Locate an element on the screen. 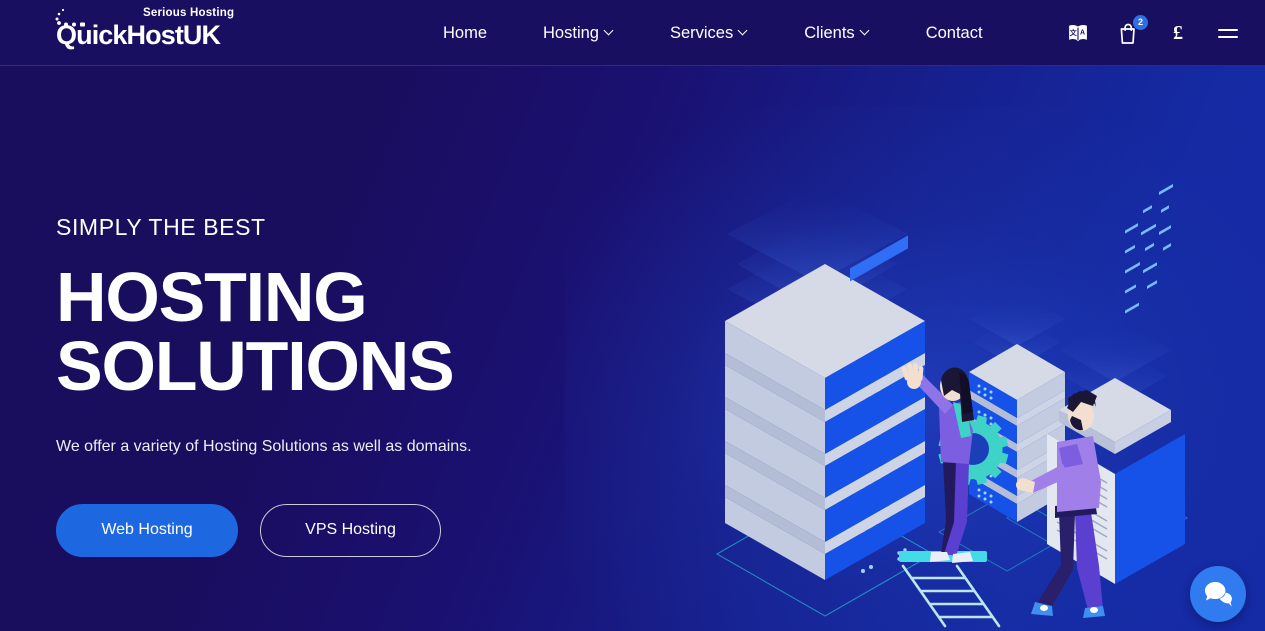  hero-cta-row: Web Hosting VPS Hosting is located at coordinates (376, 530).